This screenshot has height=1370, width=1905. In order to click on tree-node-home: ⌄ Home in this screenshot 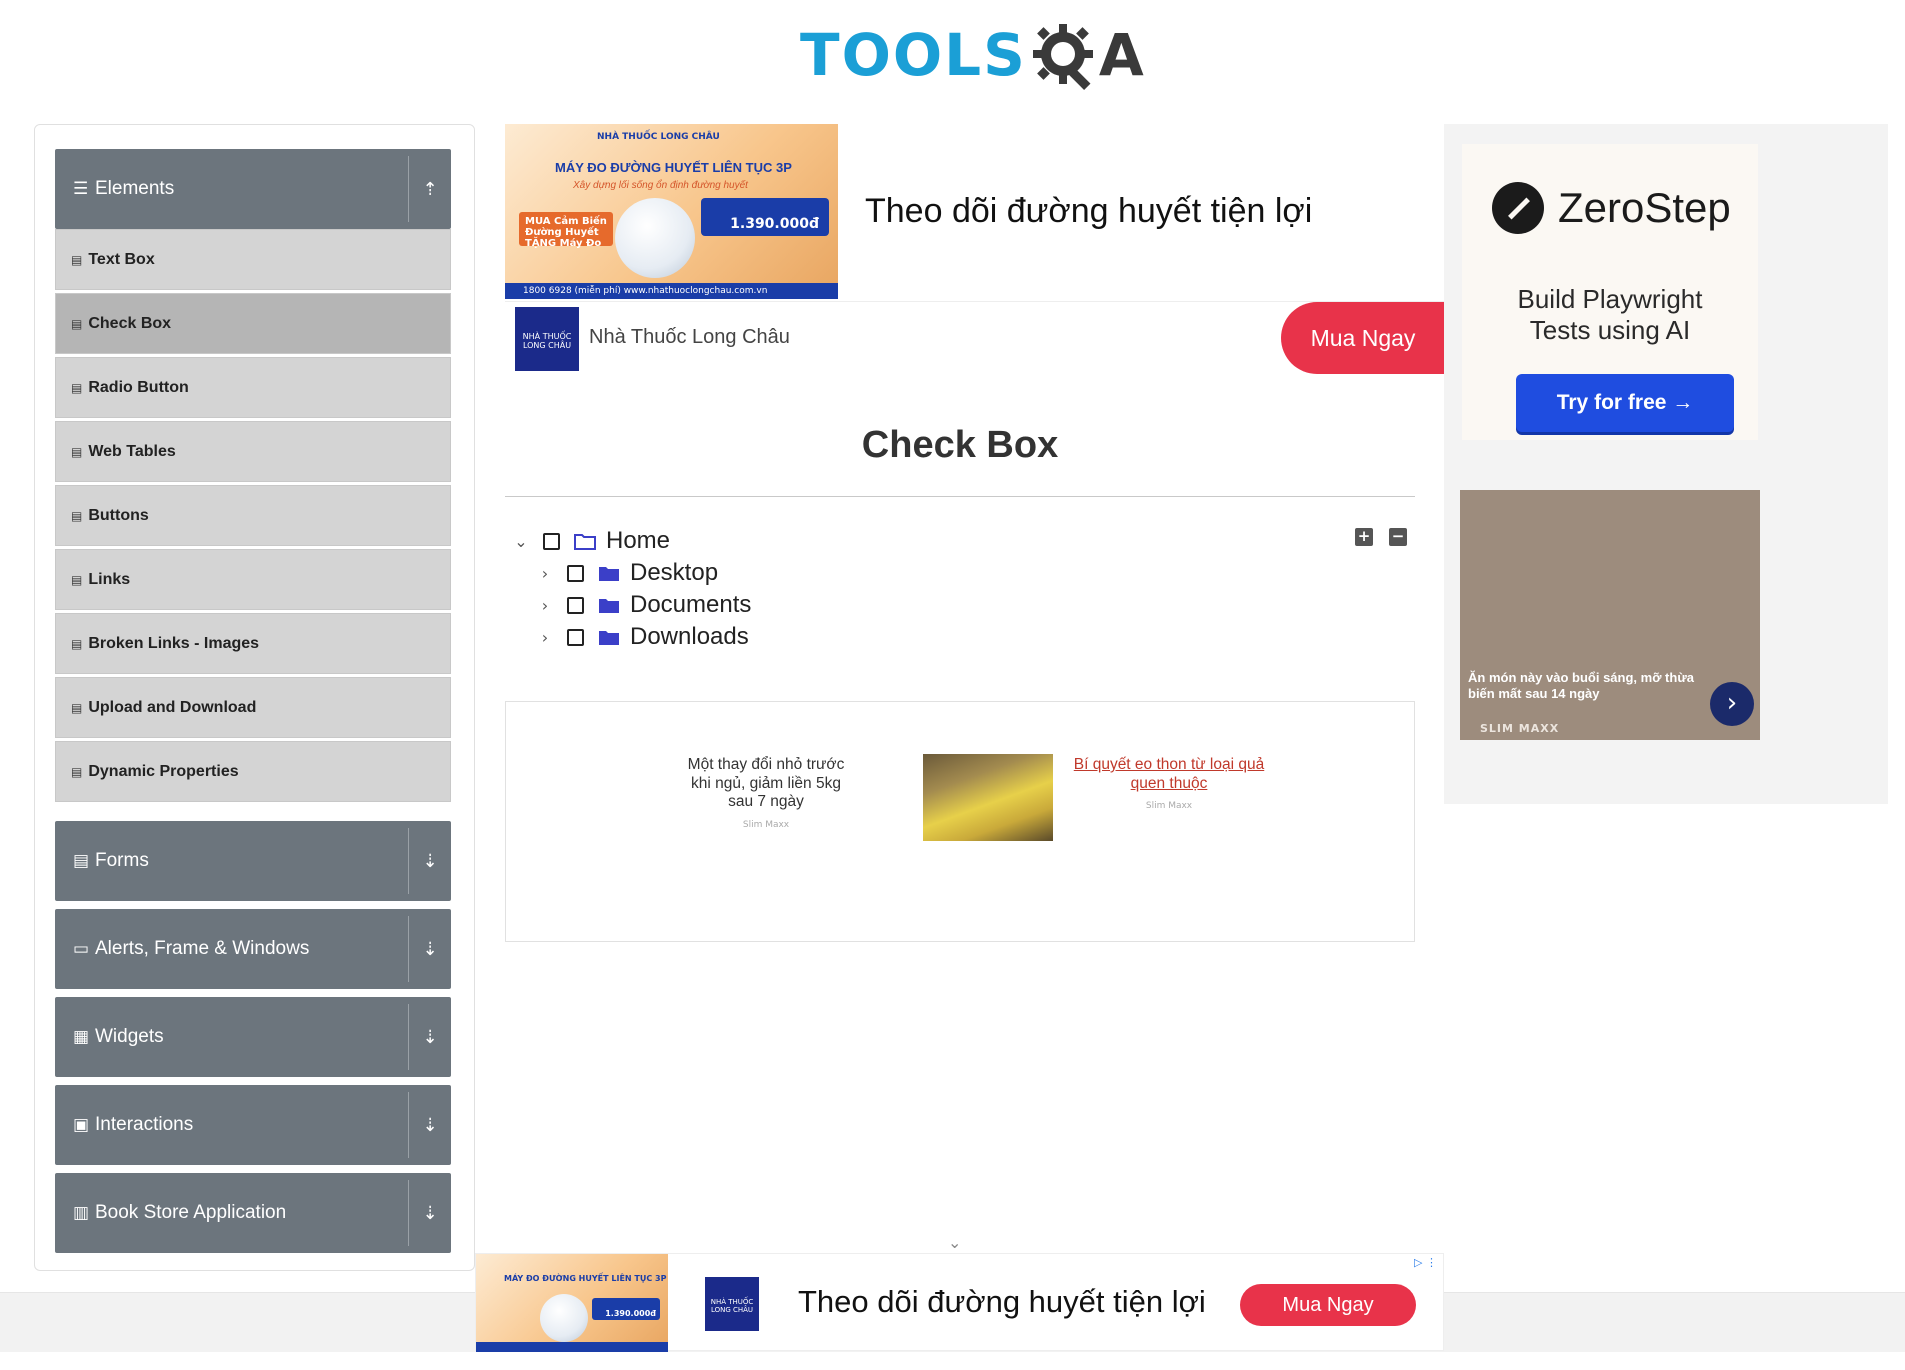, I will do `click(590, 541)`.